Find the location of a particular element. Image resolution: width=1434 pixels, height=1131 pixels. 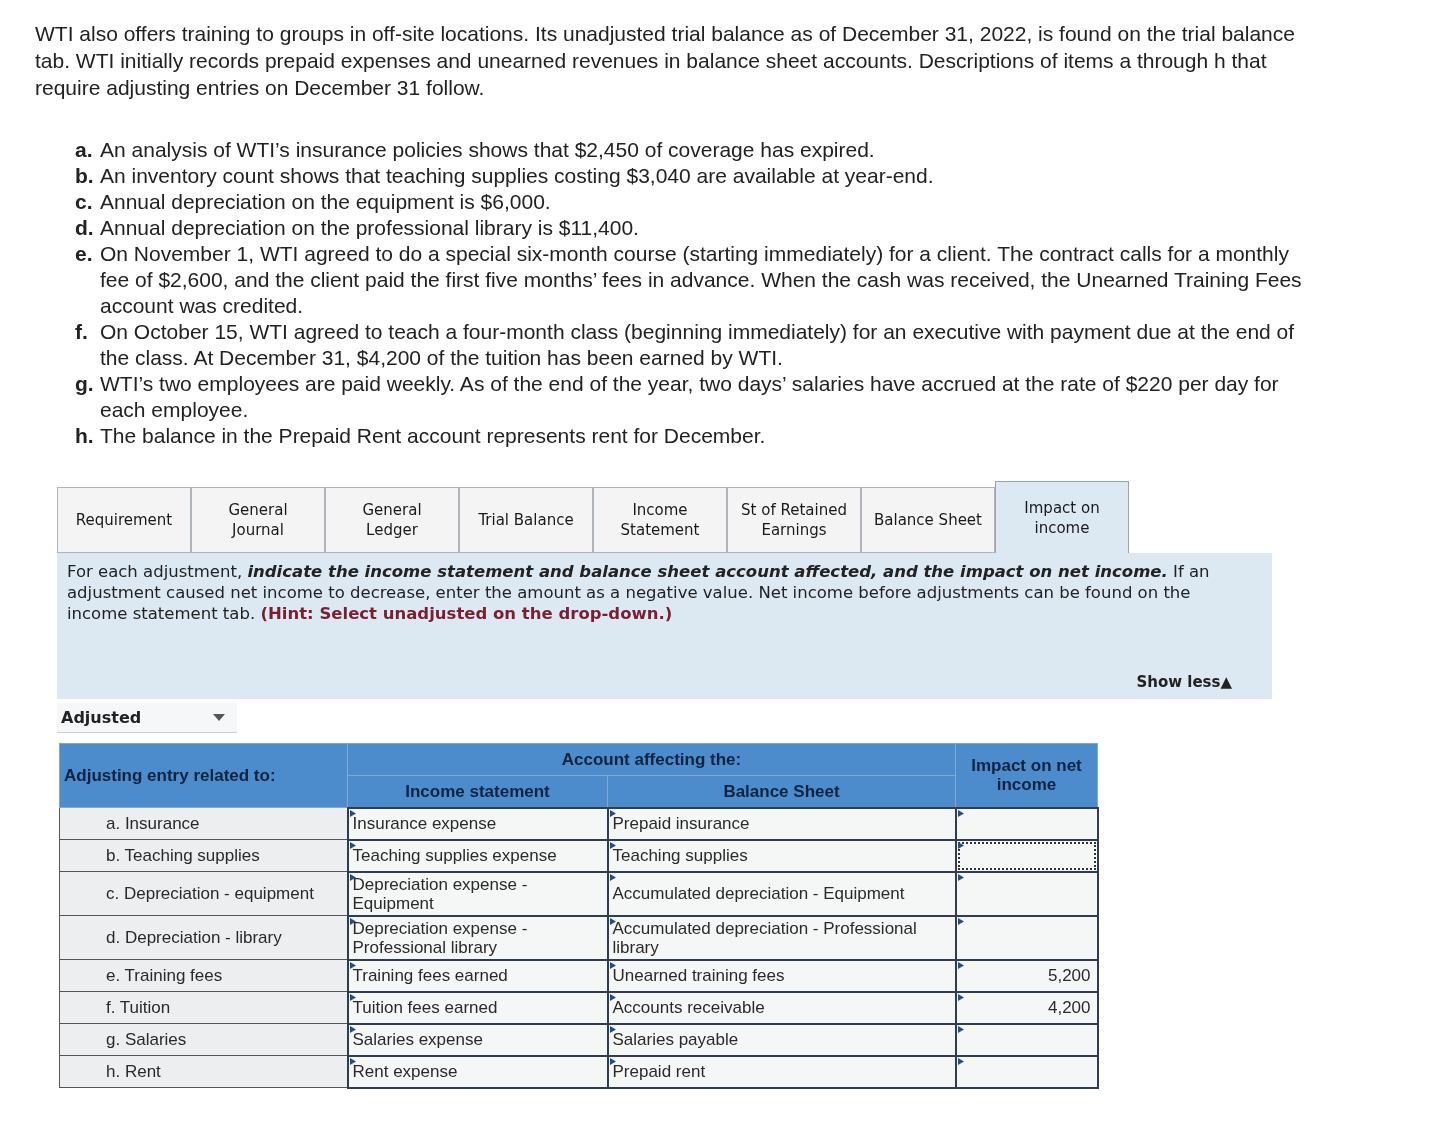

tab: Impact on income is located at coordinates (1062, 517).